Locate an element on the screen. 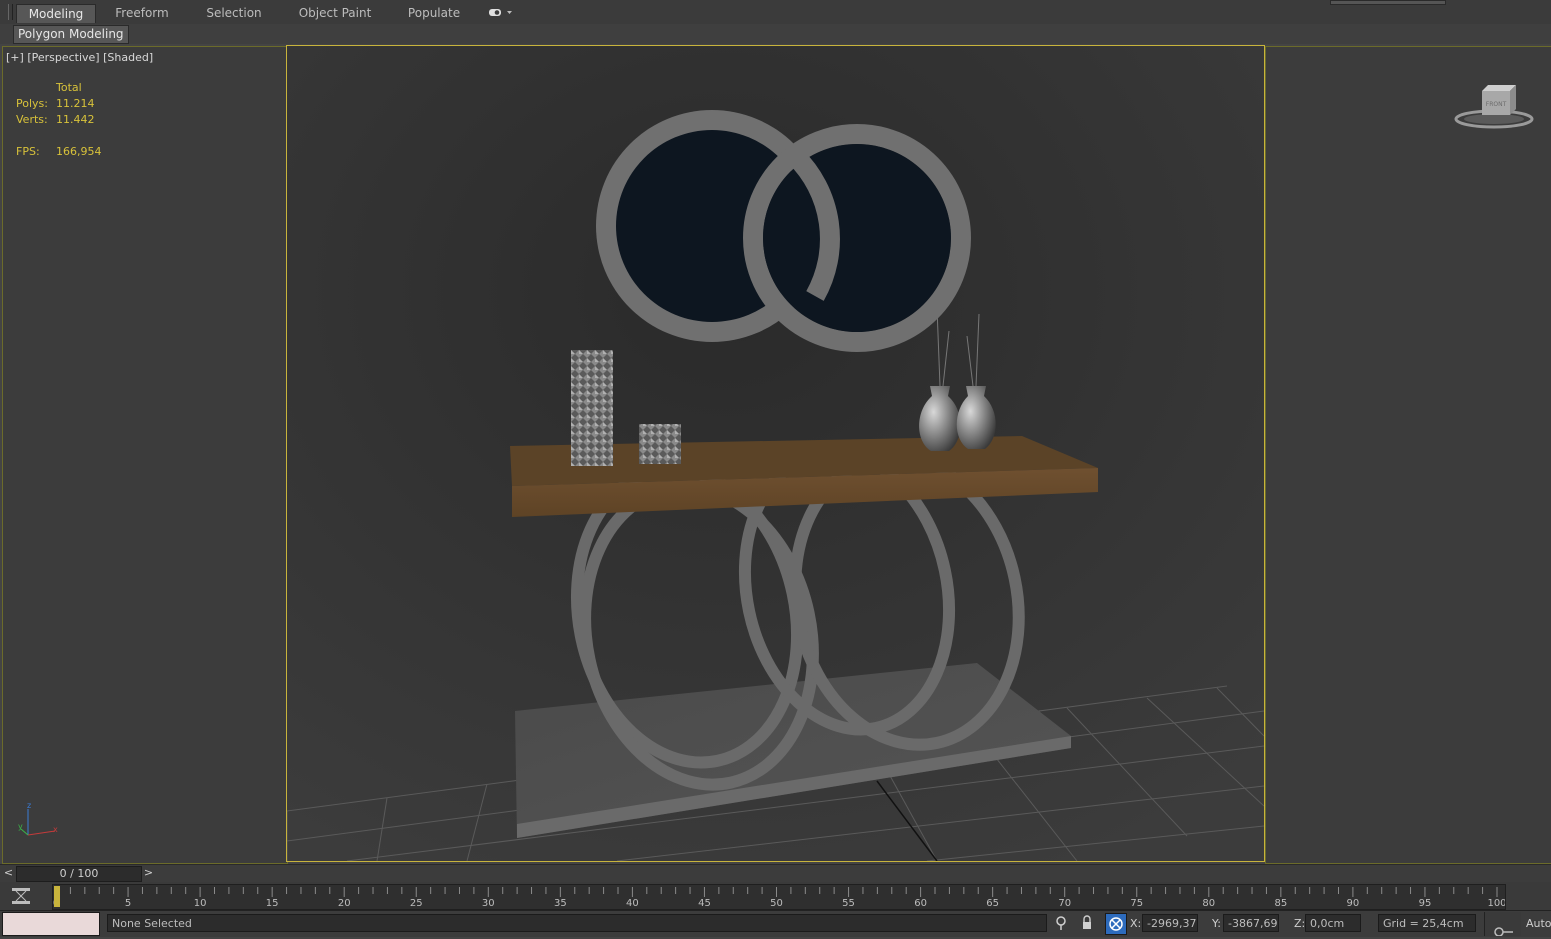 The height and width of the screenshot is (939, 1551). tab-modeling: Modeling is located at coordinates (56, 13).